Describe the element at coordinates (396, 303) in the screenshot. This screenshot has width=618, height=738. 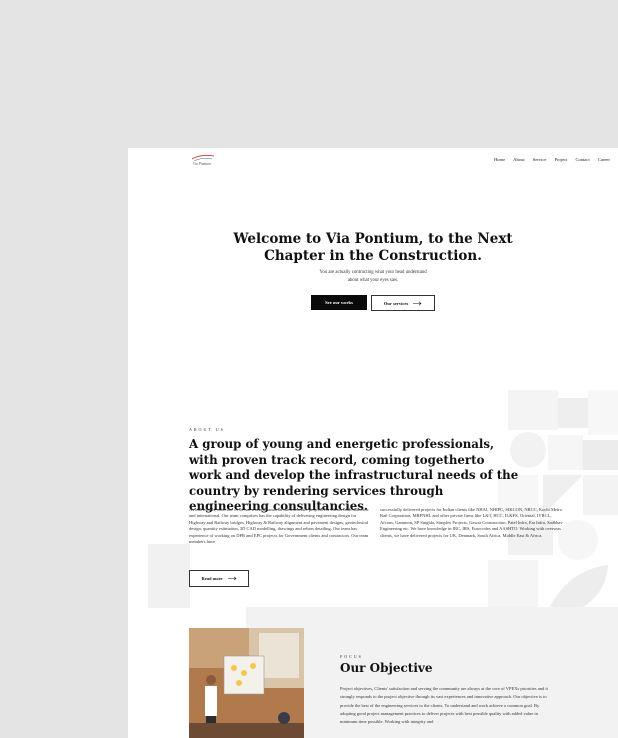
I see `our-services-label: Our services` at that location.